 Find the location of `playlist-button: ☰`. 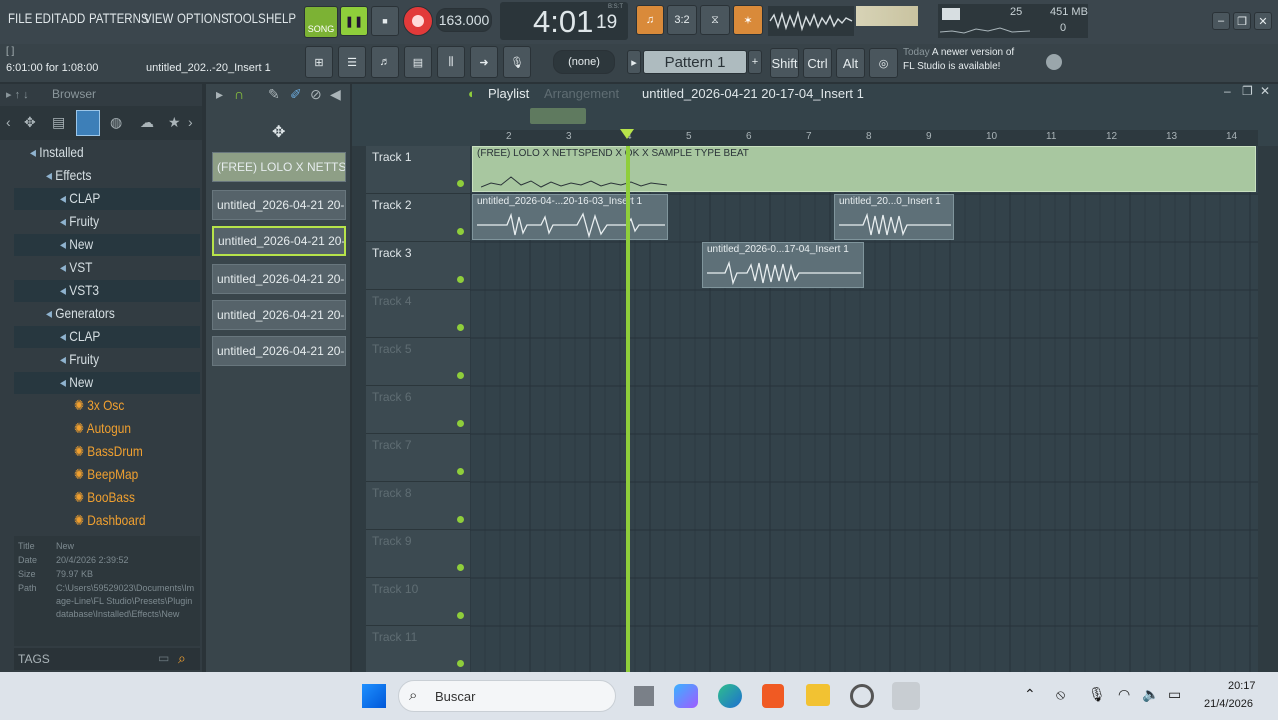

playlist-button: ☰ is located at coordinates (352, 62).